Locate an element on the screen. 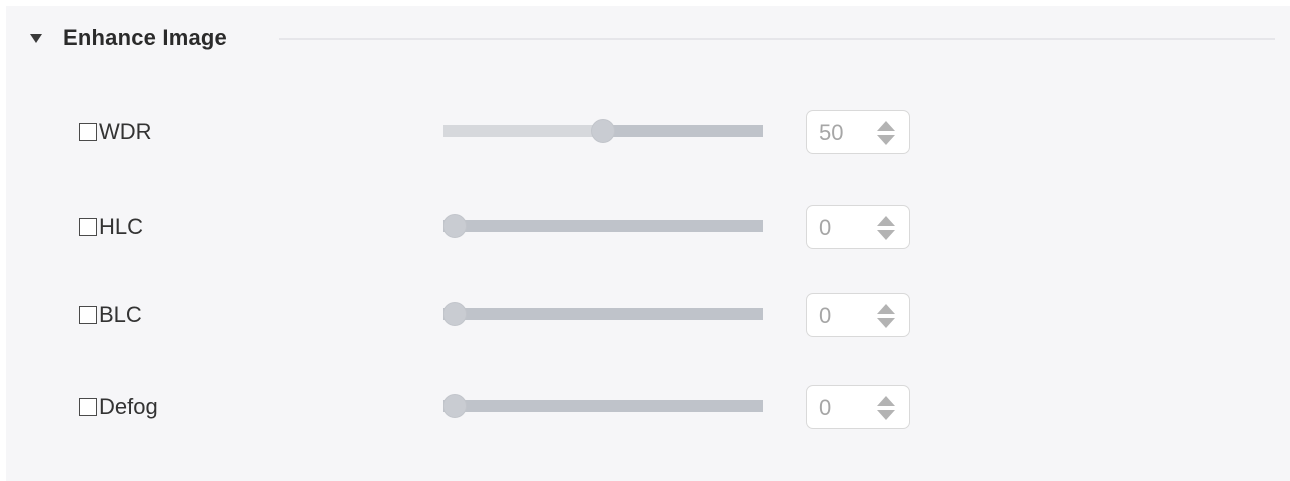 The width and height of the screenshot is (1290, 481). defog-value: 0 is located at coordinates (825, 408).